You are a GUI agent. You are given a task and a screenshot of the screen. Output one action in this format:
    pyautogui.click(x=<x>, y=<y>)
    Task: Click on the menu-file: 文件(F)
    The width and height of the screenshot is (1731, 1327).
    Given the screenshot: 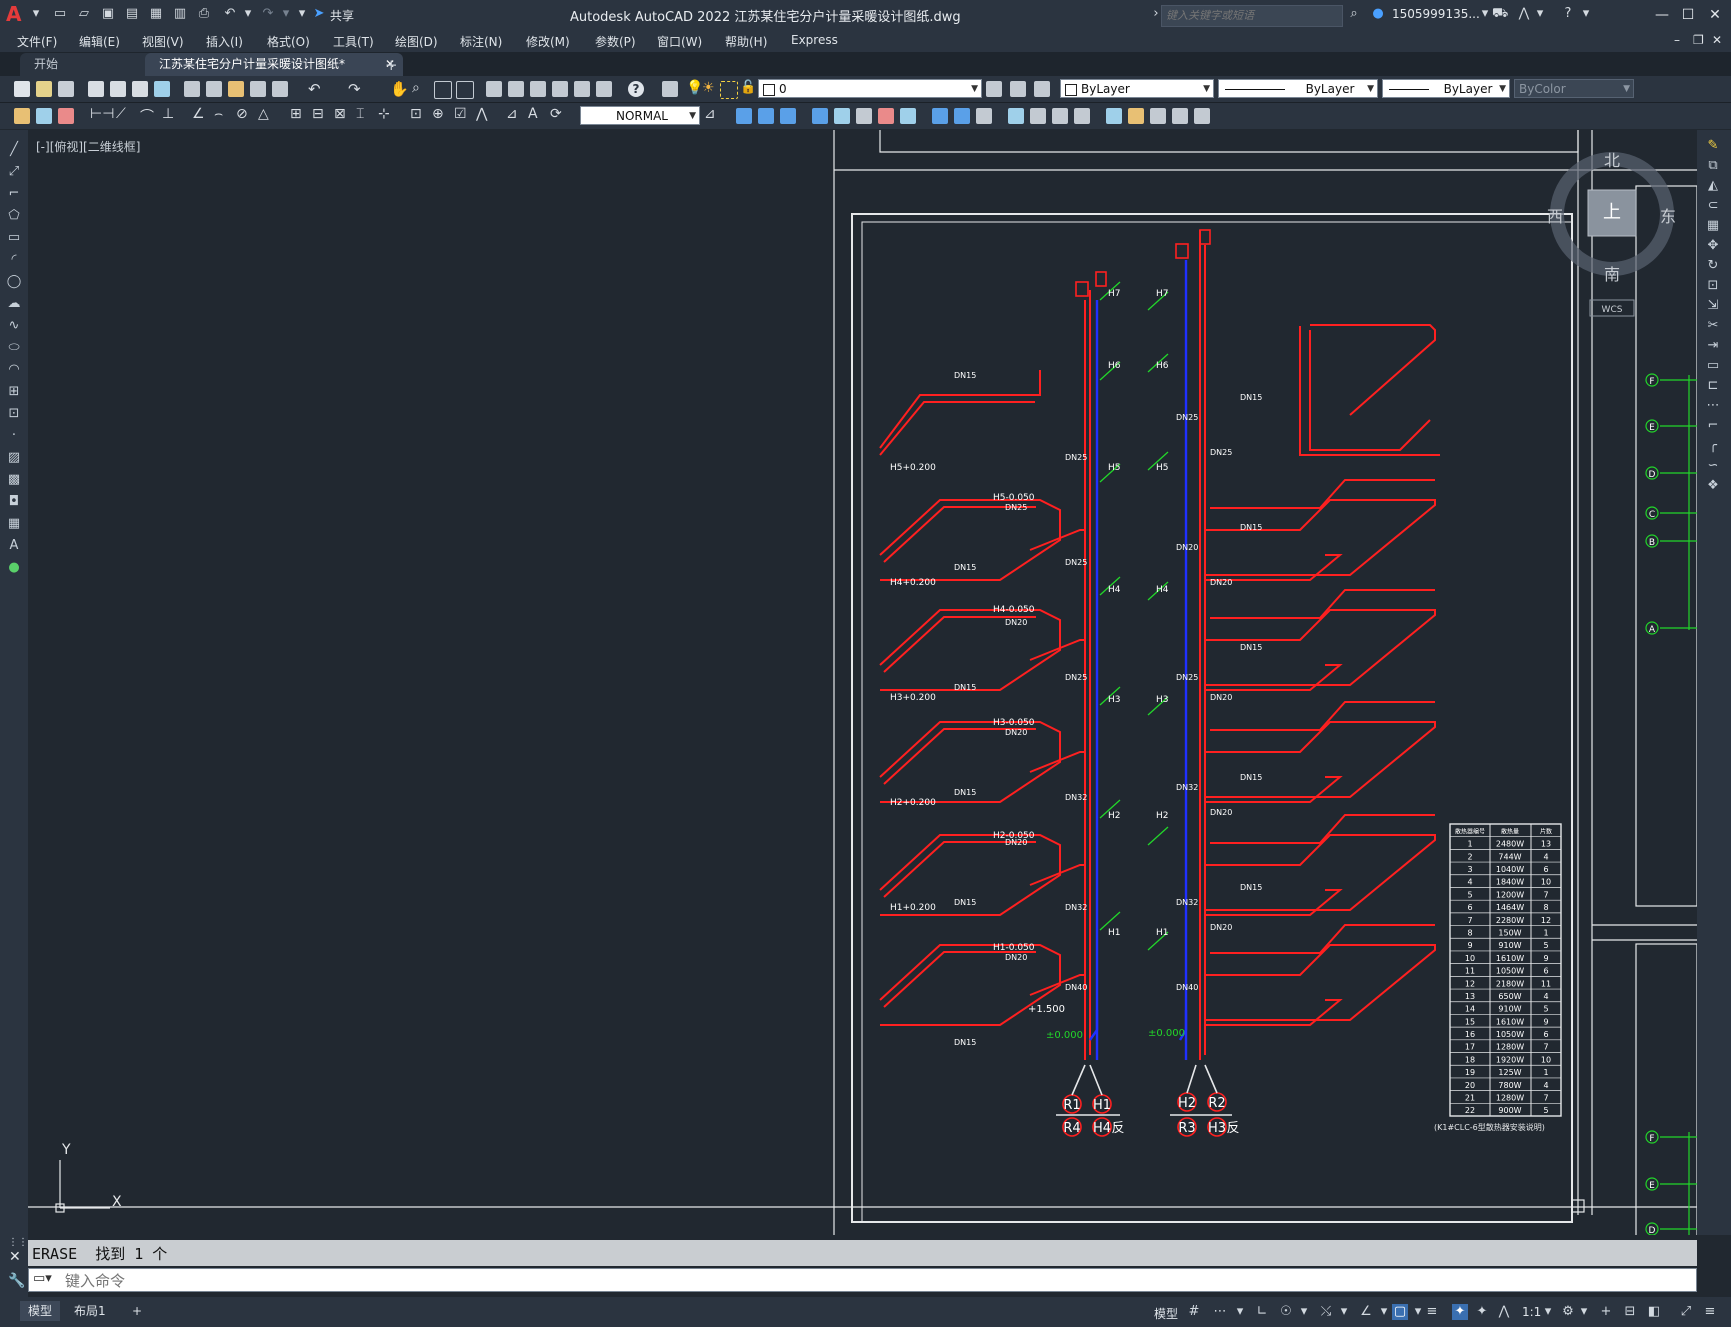 What is the action you would take?
    pyautogui.click(x=37, y=41)
    